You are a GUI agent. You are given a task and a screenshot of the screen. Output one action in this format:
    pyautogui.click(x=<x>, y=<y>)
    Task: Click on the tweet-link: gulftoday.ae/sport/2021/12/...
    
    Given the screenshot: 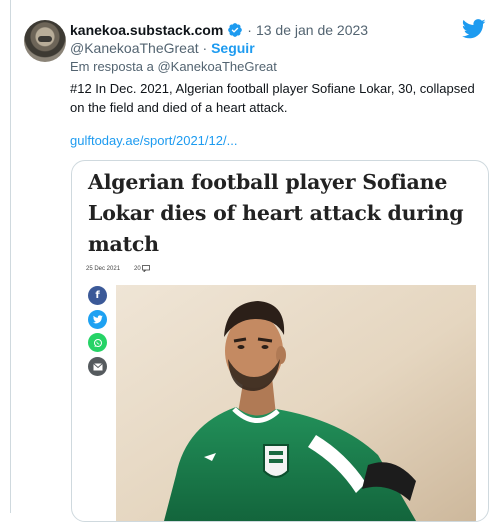 What is the action you would take?
    pyautogui.click(x=153, y=140)
    